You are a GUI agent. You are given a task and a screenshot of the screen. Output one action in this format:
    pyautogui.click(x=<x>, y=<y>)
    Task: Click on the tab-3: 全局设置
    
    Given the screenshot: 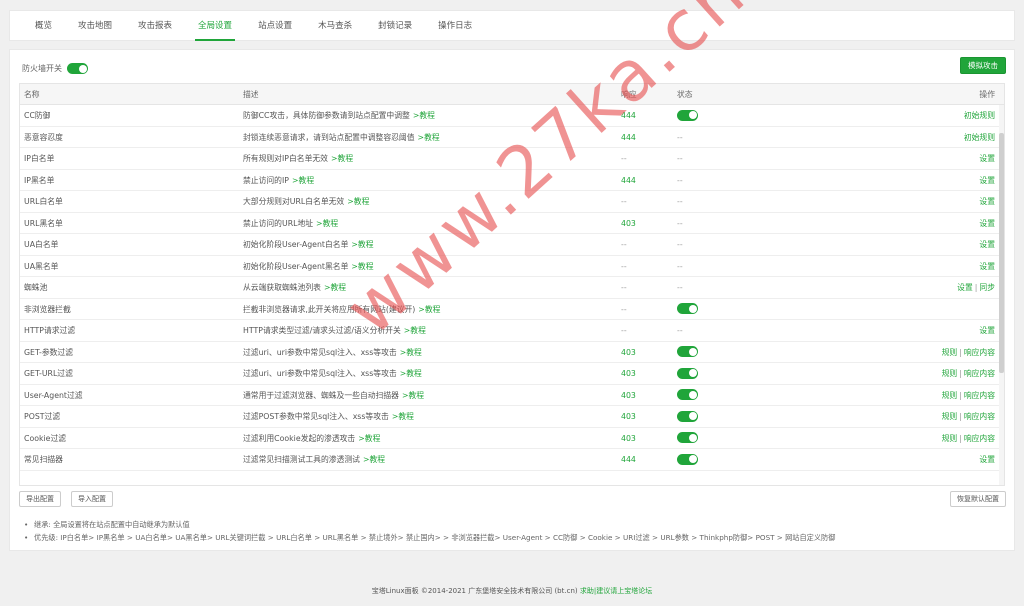 What is the action you would take?
    pyautogui.click(x=215, y=26)
    